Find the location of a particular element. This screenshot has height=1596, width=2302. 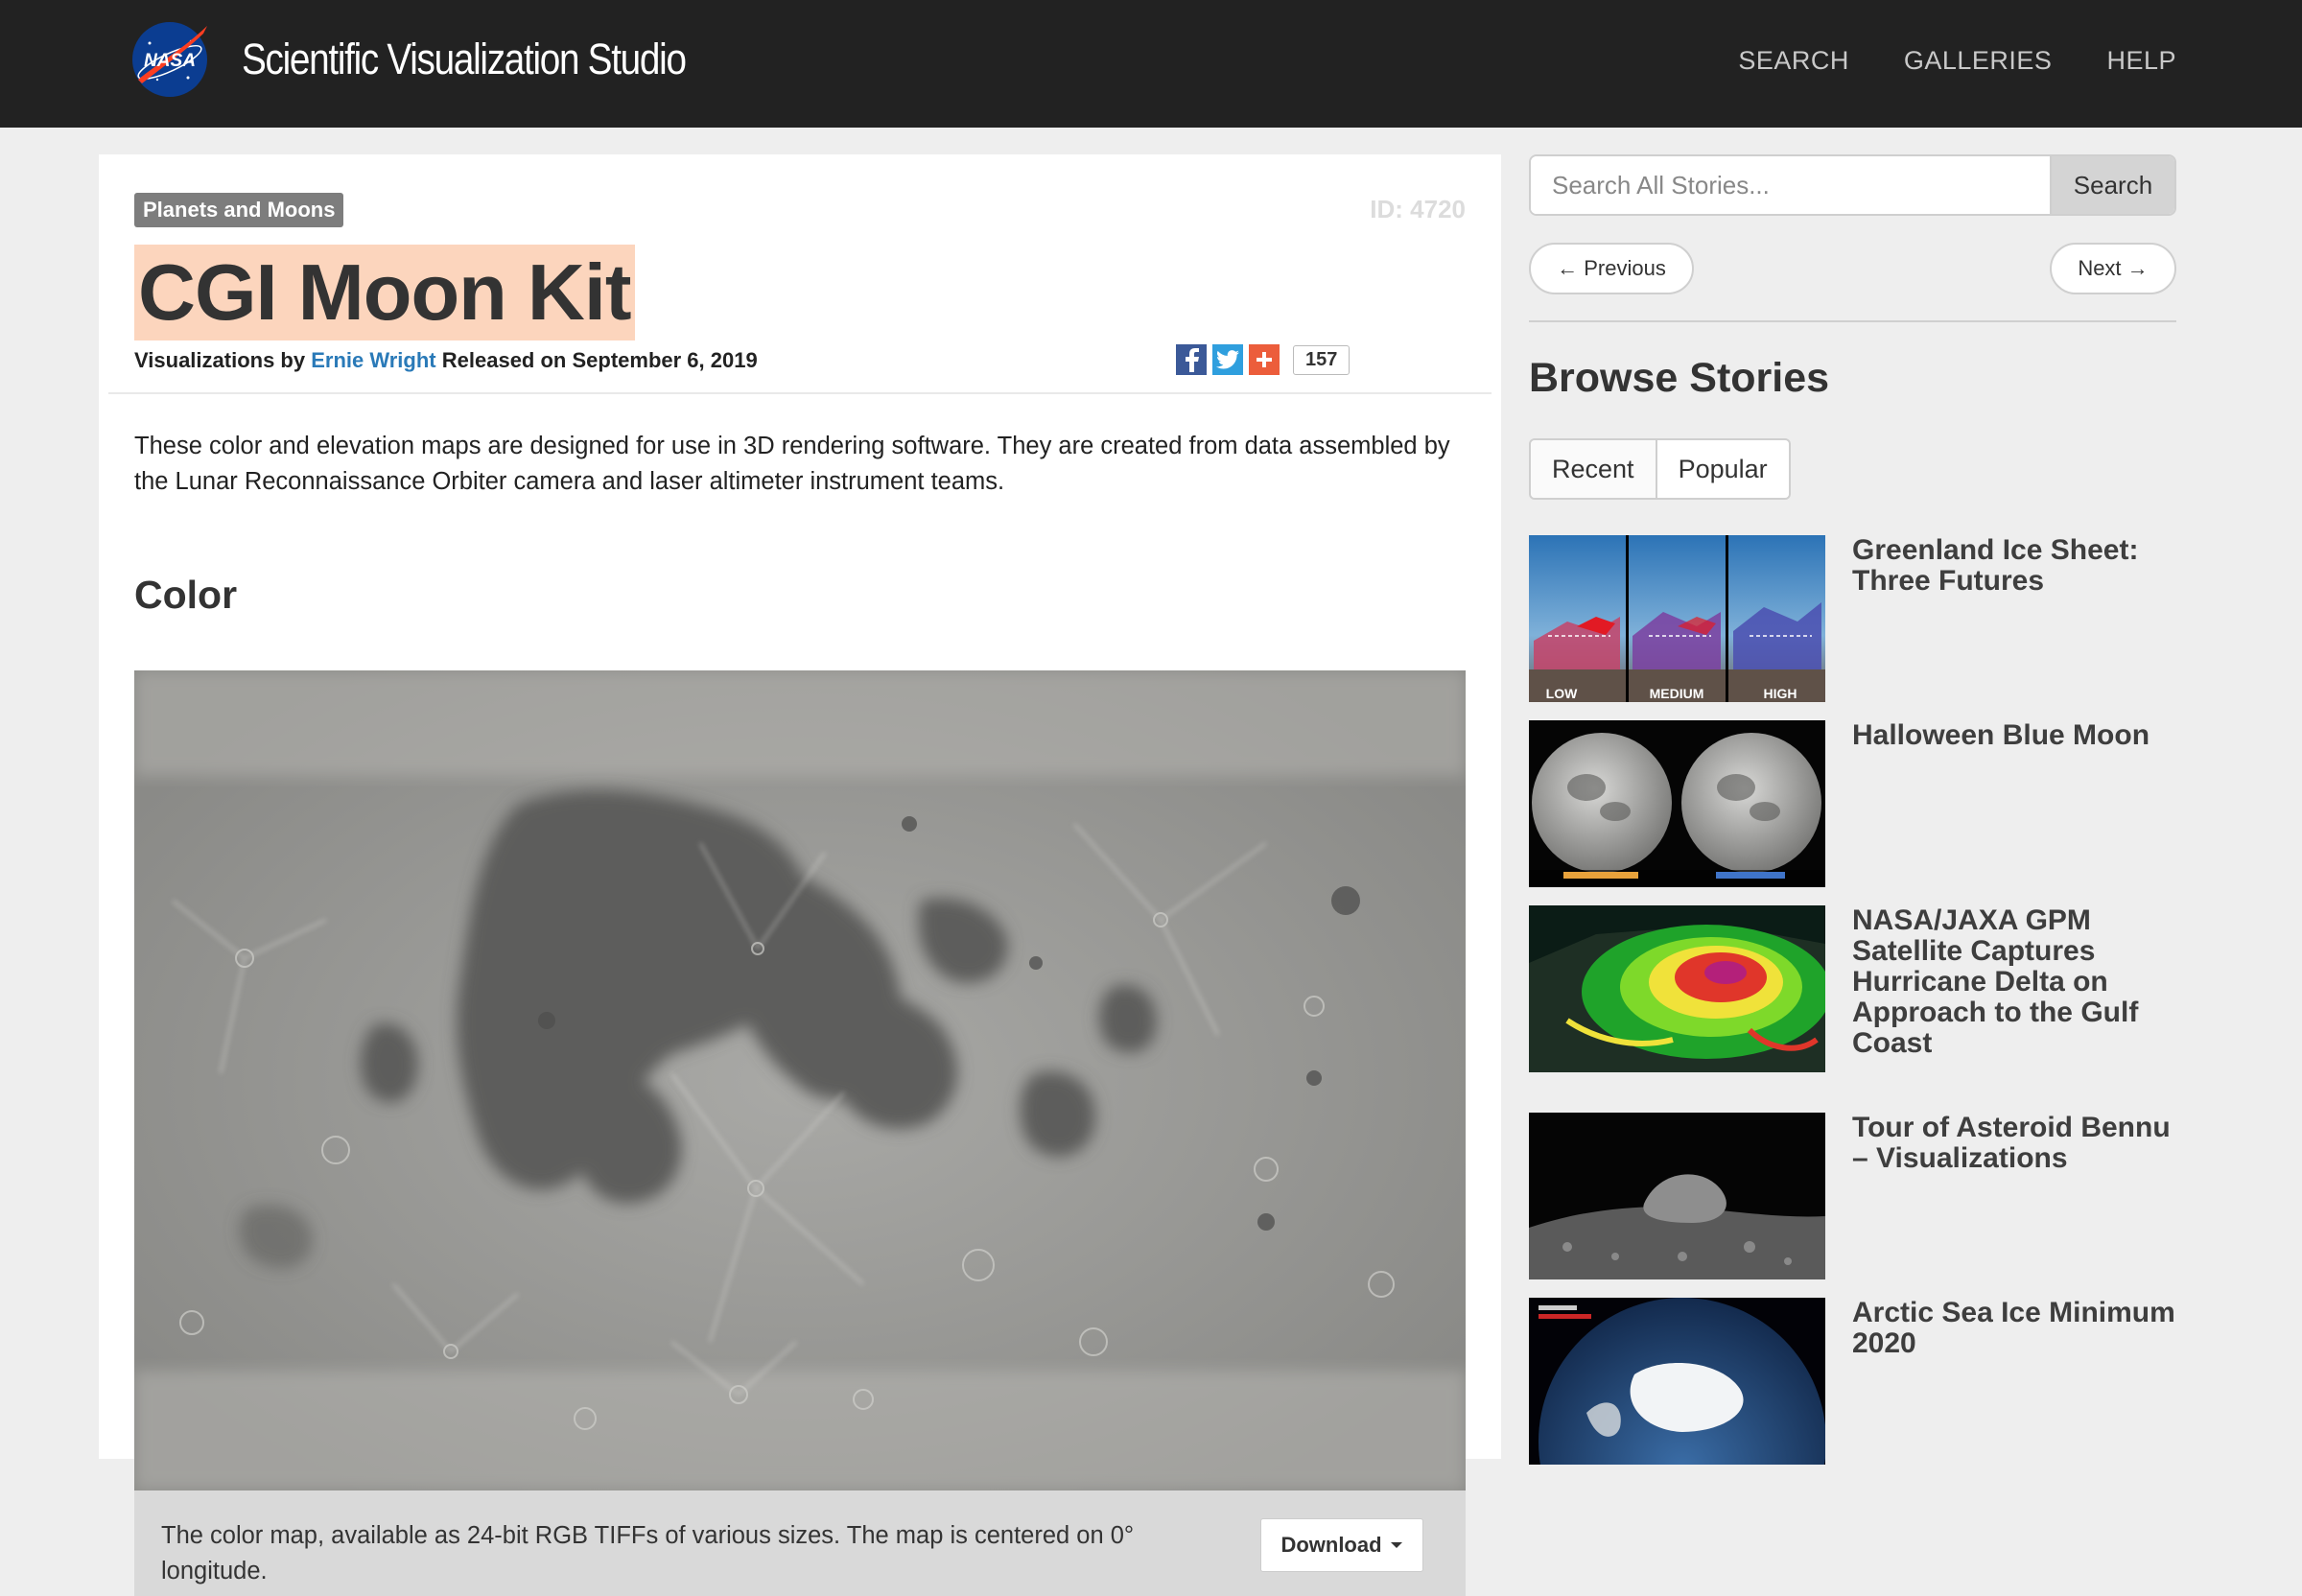

share-plus-icon is located at coordinates (1264, 359).